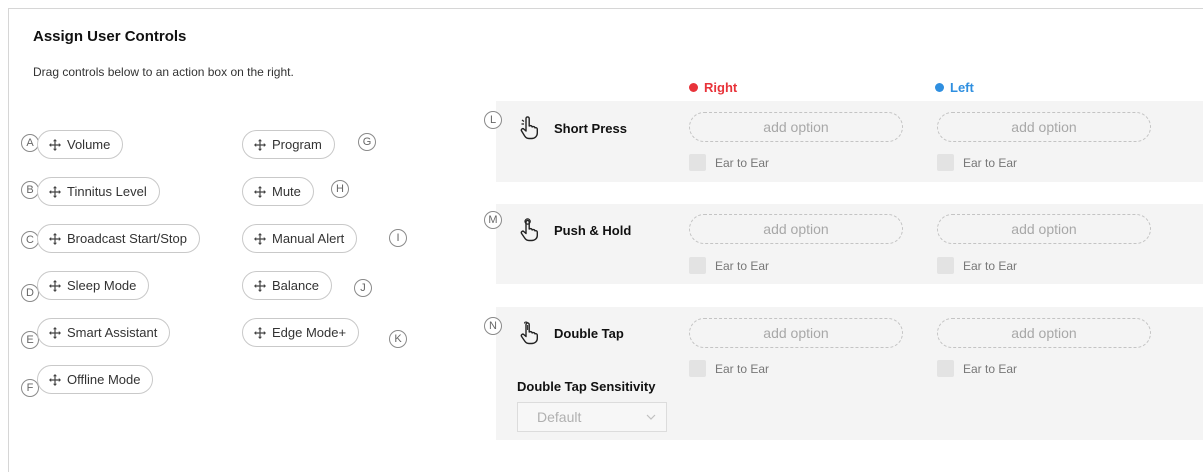  I want to click on double-tap-sensitivity-select: Default, so click(592, 417).